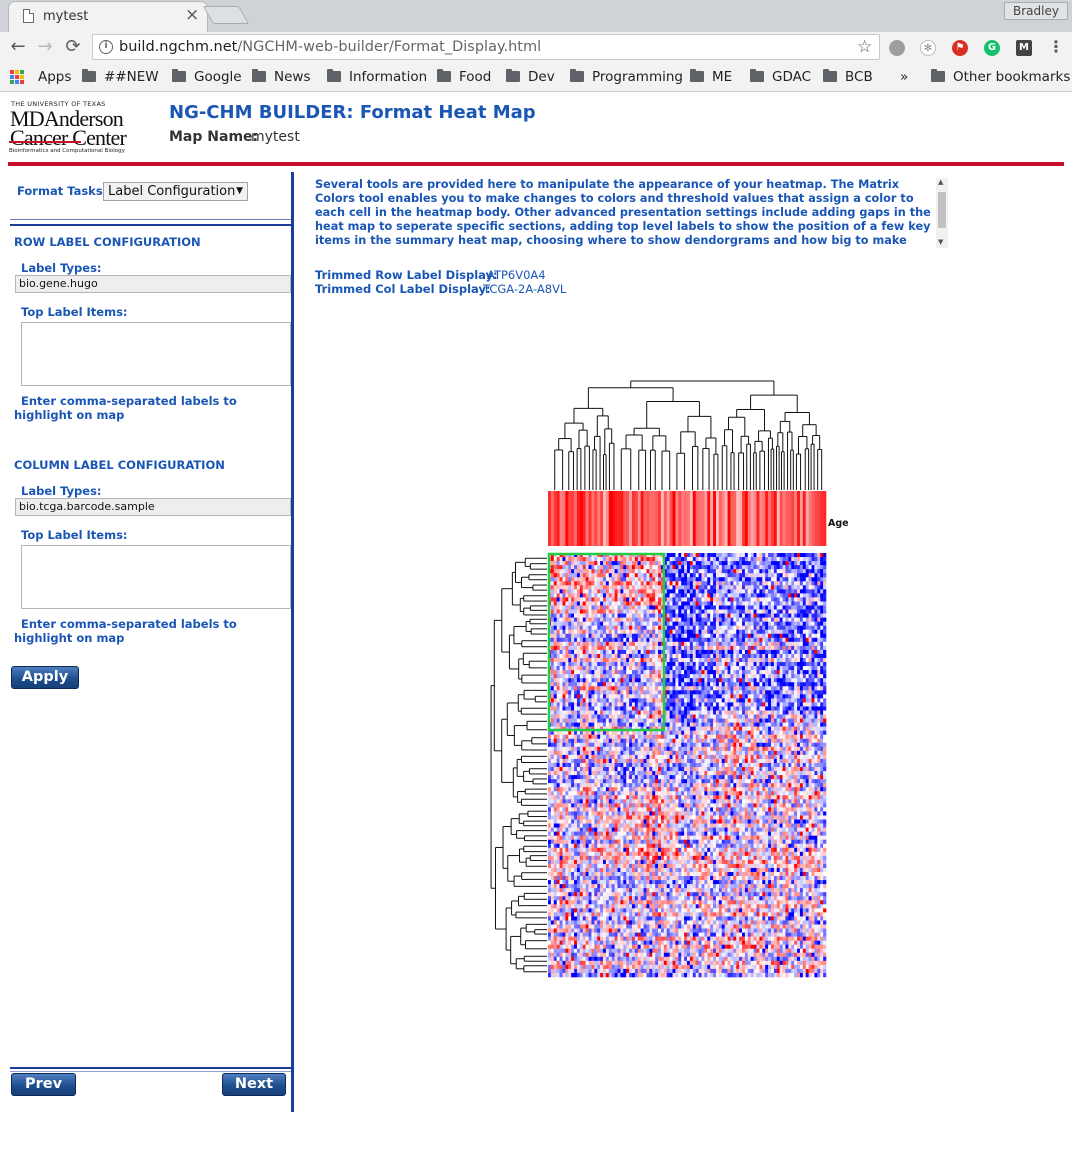 The width and height of the screenshot is (1072, 1153). I want to click on intro-scrollbar: ▲ ▼, so click(942, 213).